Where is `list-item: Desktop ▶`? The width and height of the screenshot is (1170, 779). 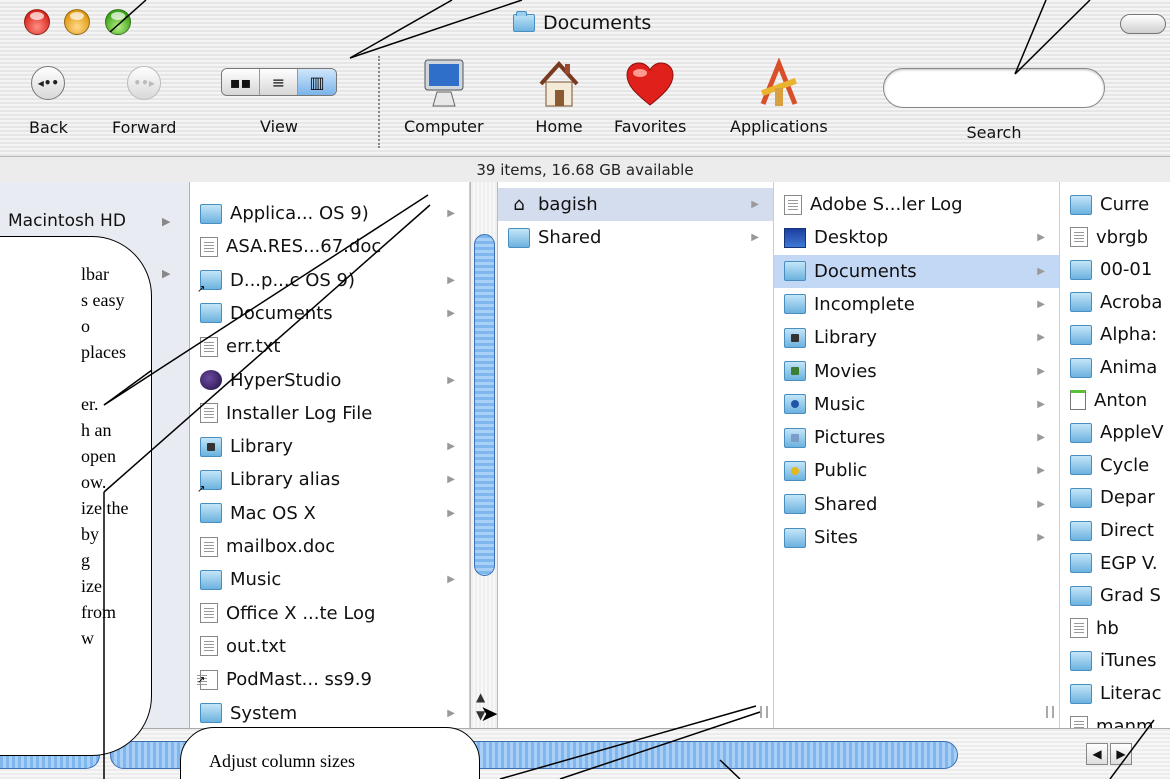
list-item: Desktop ▶ is located at coordinates (916, 237).